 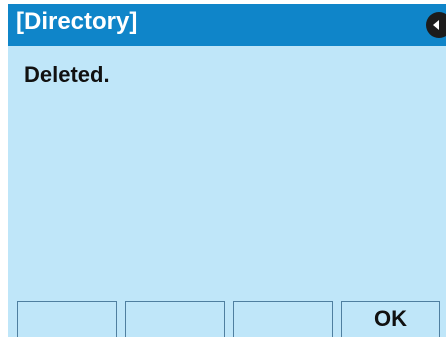 I want to click on back-arrow-icon, so click(x=436, y=25).